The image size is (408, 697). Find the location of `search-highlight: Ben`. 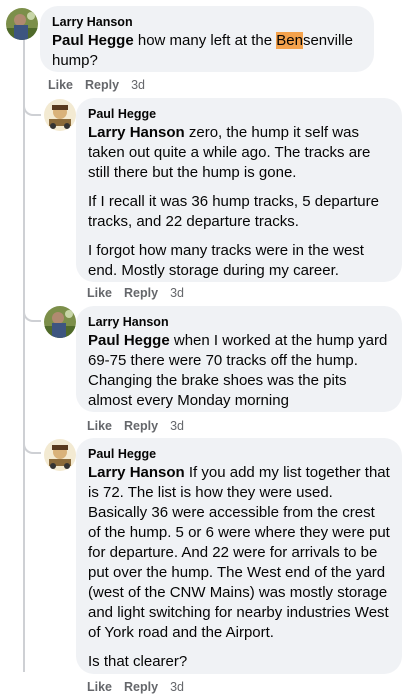

search-highlight: Ben is located at coordinates (289, 40).